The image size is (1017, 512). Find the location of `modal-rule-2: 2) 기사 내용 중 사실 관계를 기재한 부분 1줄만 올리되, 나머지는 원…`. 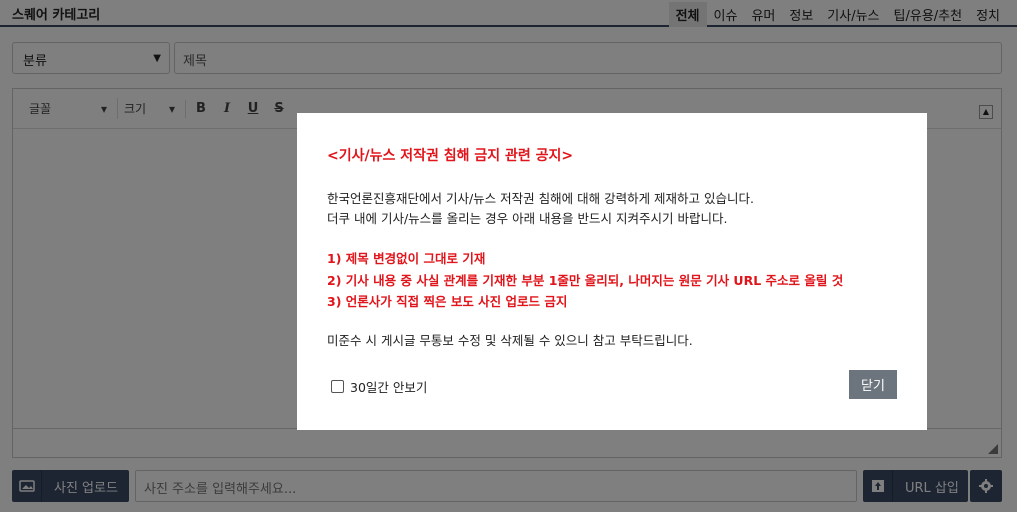

modal-rule-2: 2) 기사 내용 중 사실 관계를 기재한 부분 1줄만 올리되, 나머지는 원… is located at coordinates (585, 280).